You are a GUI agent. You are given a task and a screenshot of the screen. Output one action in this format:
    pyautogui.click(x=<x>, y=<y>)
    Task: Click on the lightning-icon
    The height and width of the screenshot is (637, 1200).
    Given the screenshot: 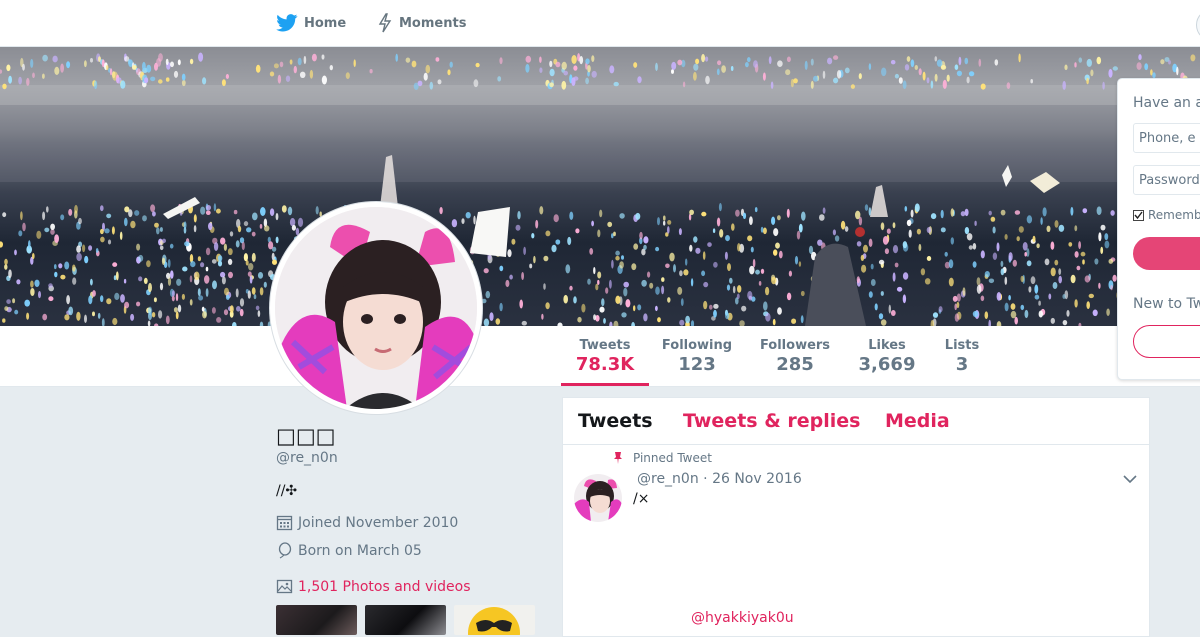 What is the action you would take?
    pyautogui.click(x=385, y=23)
    